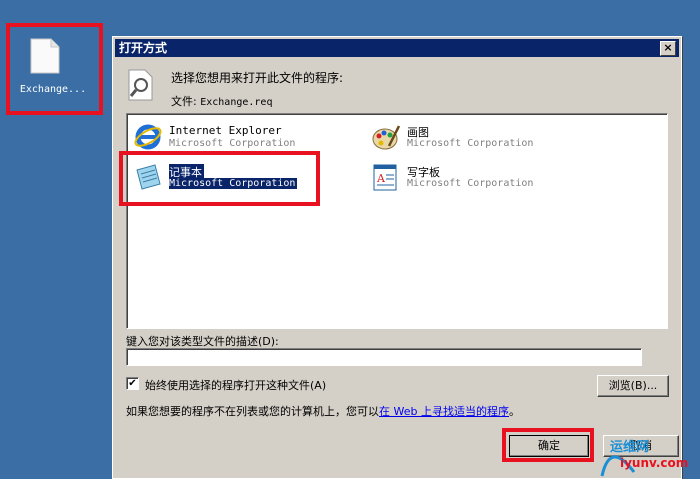 This screenshot has width=700, height=479. What do you see at coordinates (548, 445) in the screenshot?
I see `highlight-box-ok` at bounding box center [548, 445].